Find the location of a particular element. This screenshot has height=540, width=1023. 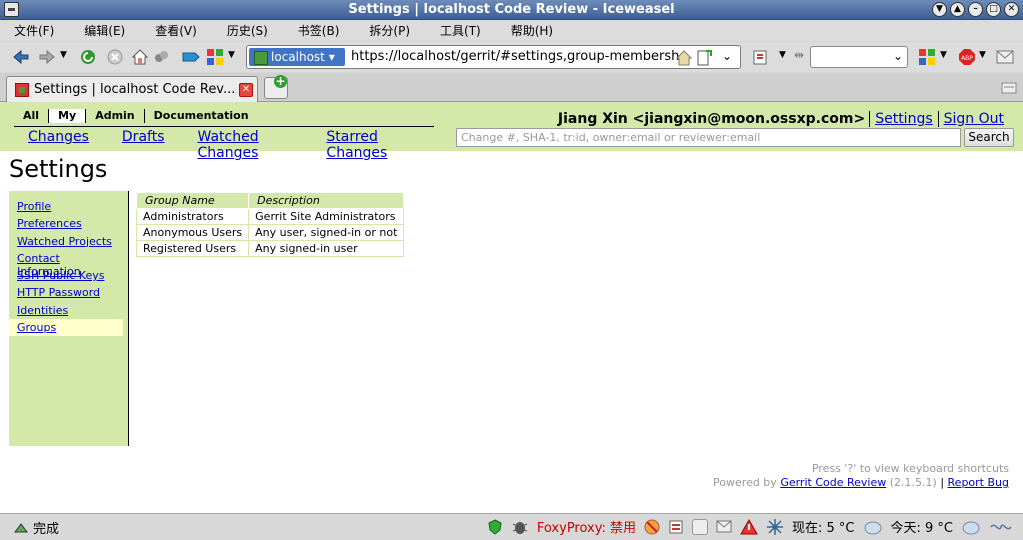

menu-view: 查看(V) is located at coordinates (176, 30).